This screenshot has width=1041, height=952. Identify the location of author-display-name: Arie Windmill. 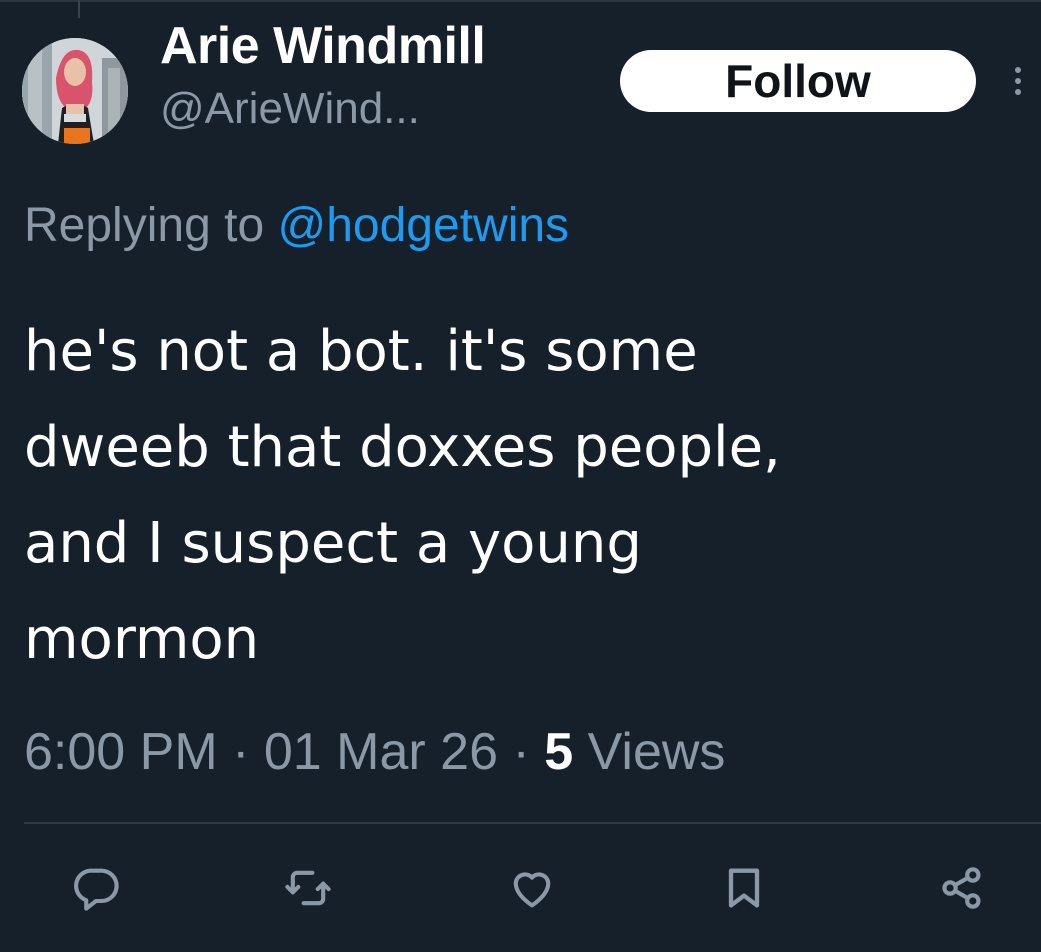
(323, 46).